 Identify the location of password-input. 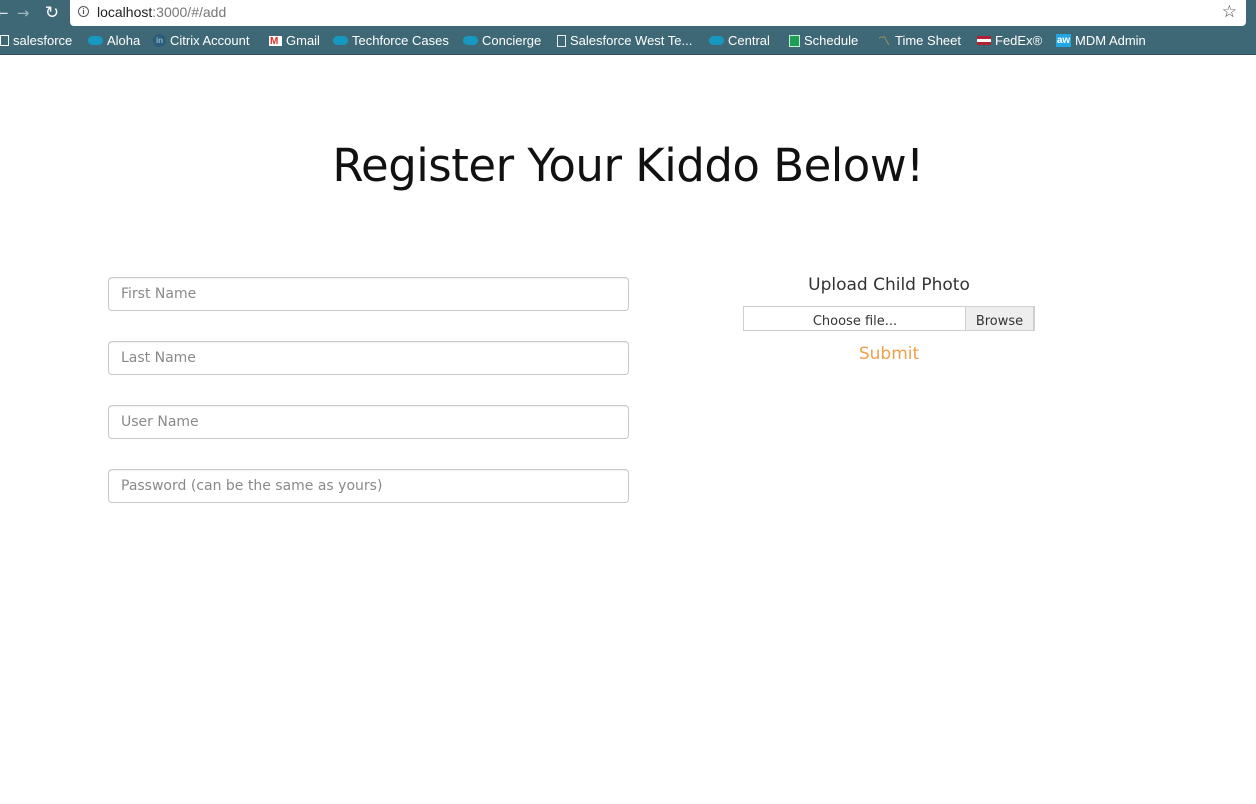
(368, 486).